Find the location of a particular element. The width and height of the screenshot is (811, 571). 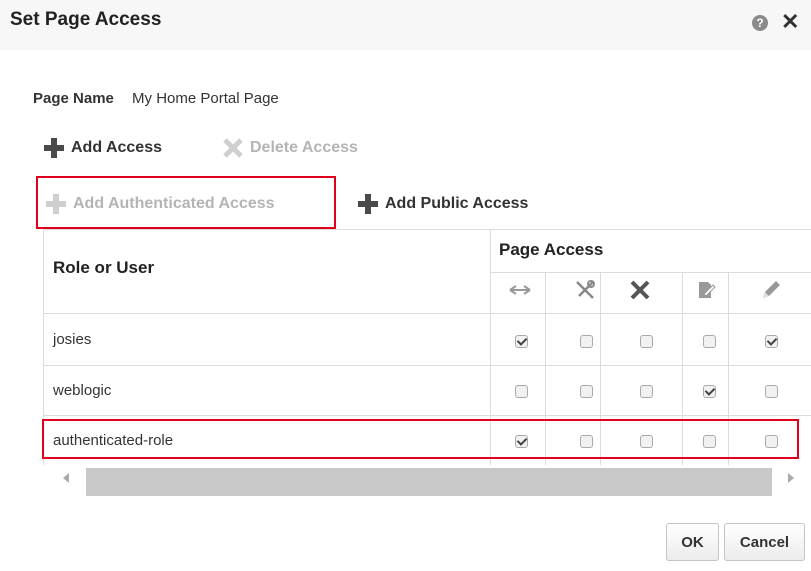

edit-content-icon is located at coordinates (706, 290).